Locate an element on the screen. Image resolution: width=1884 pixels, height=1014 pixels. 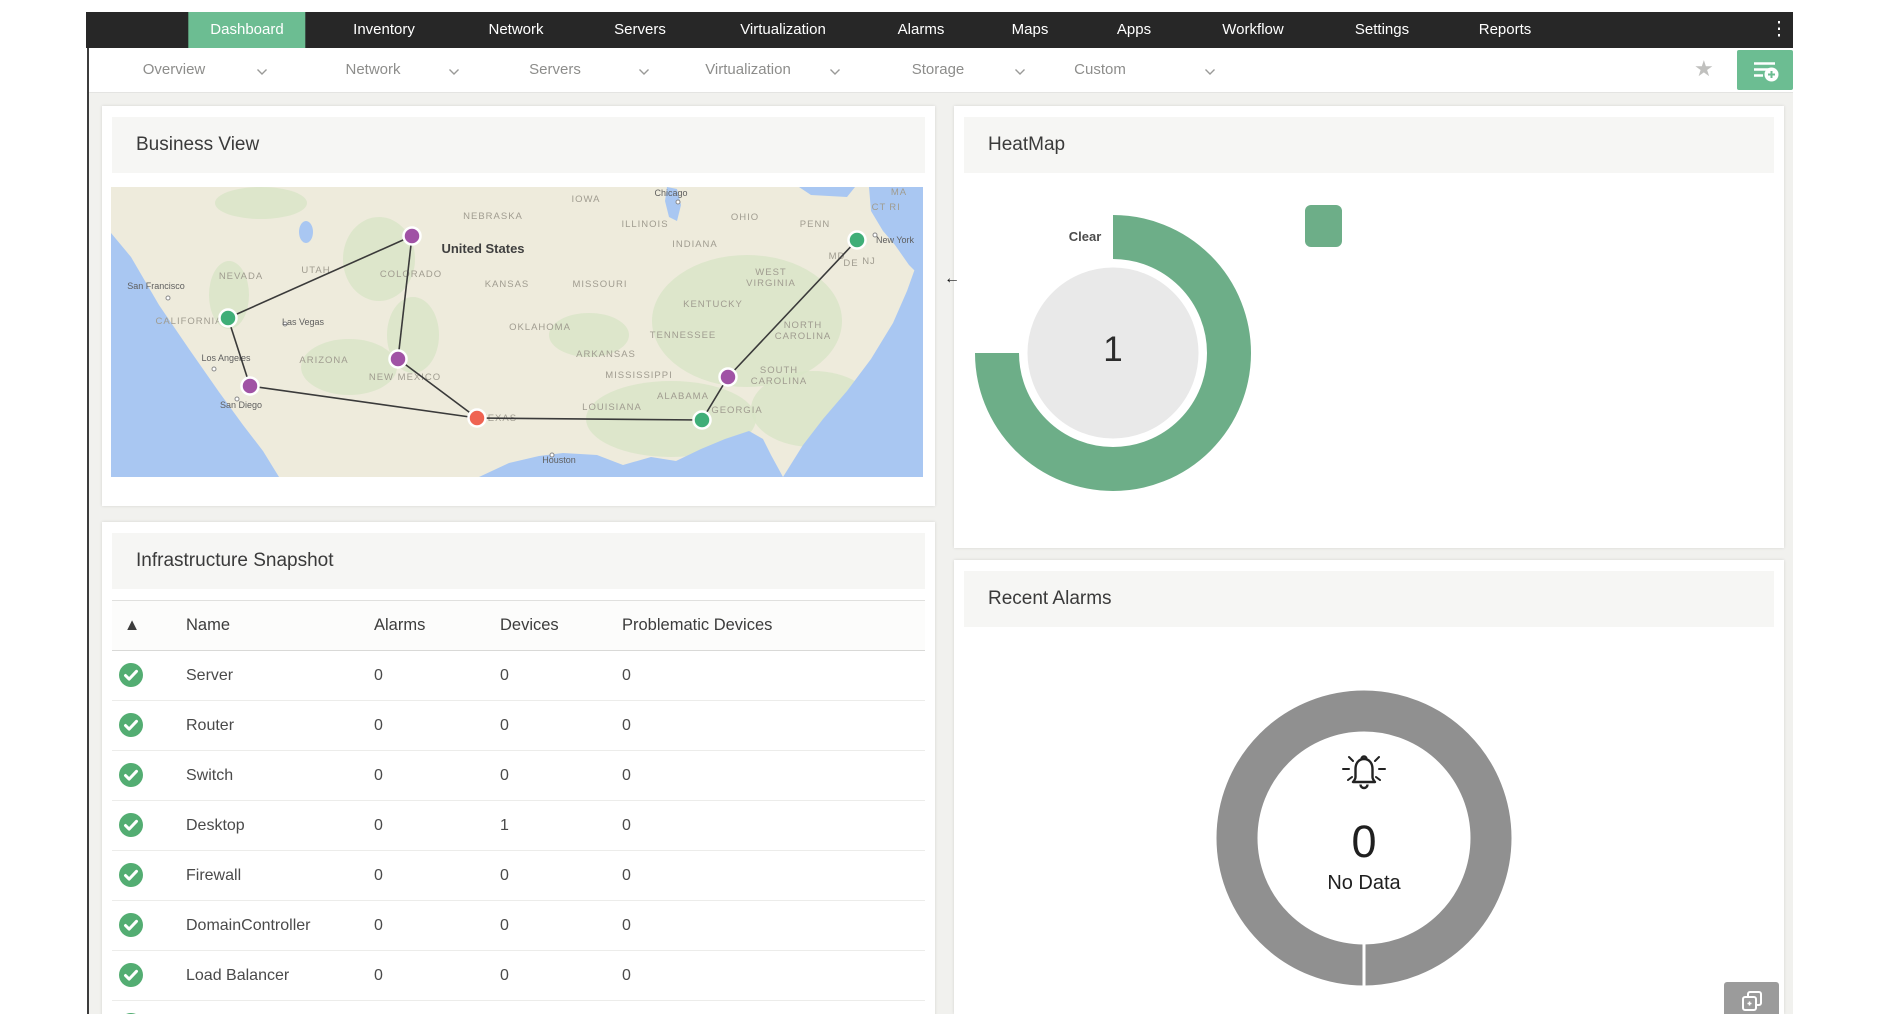
map-state-label: MISSISSIPPI is located at coordinates (639, 375).